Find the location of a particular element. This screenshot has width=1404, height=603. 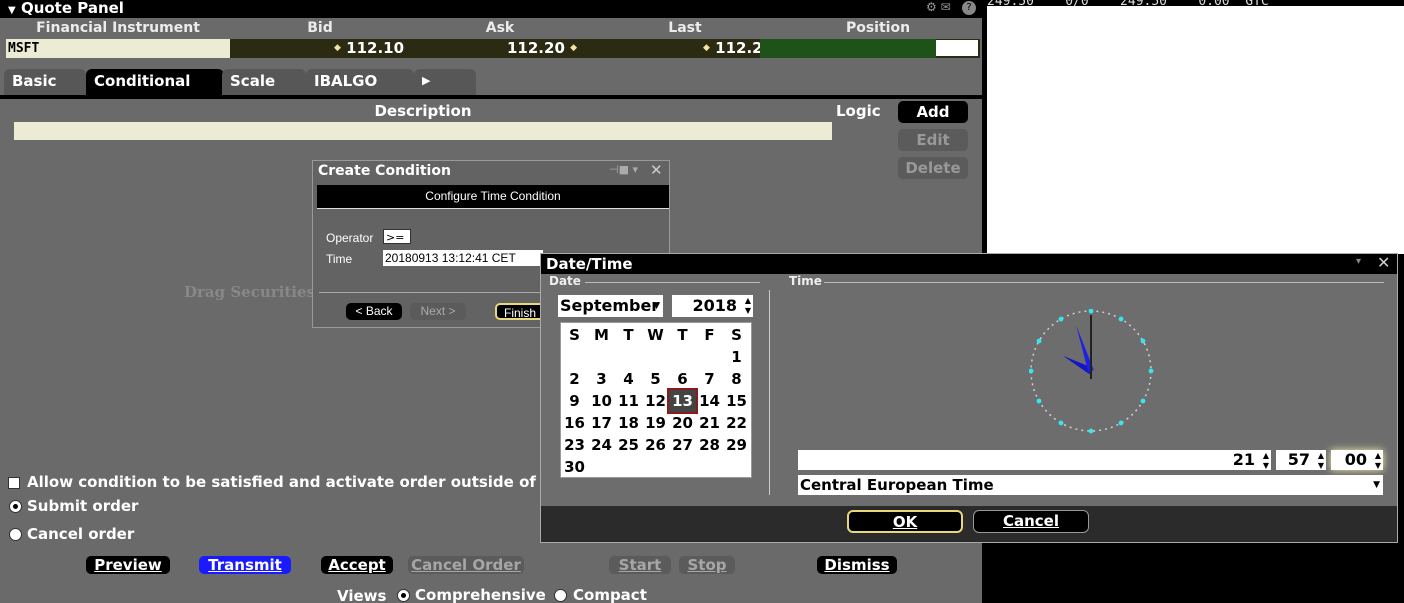

time-input: 20180913 13:12:41 CET is located at coordinates (463, 258).